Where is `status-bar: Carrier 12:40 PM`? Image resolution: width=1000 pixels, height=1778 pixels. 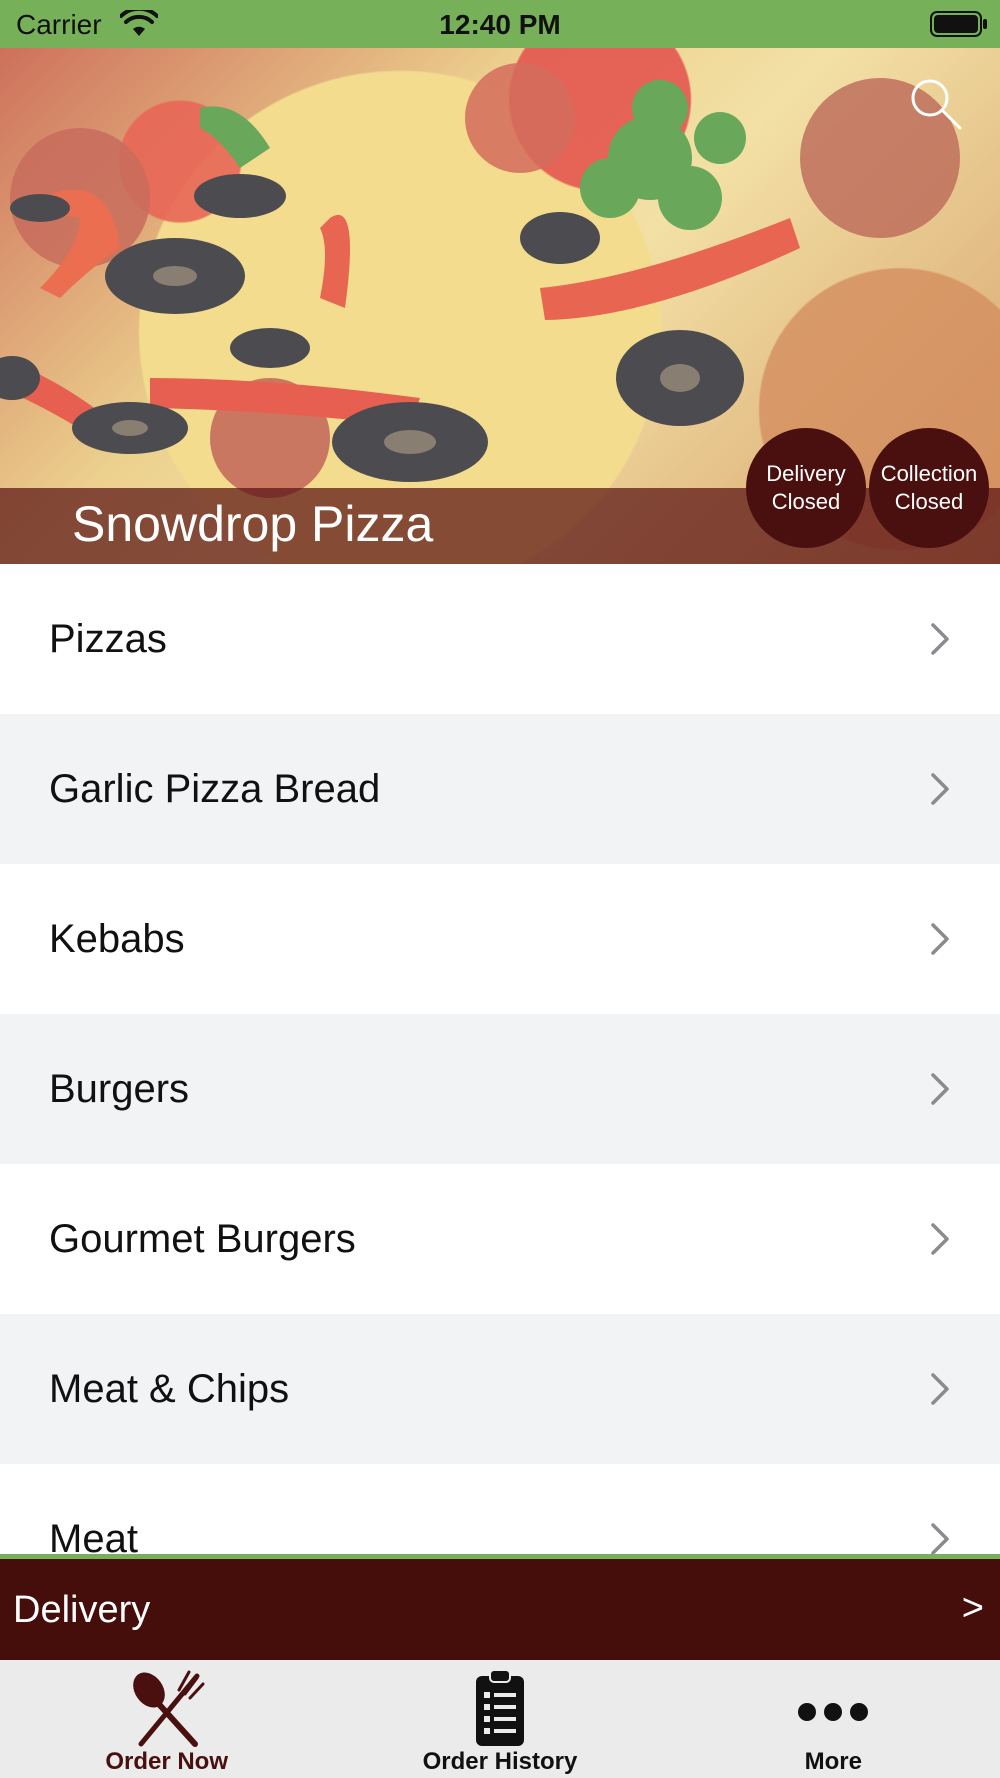 status-bar: Carrier 12:40 PM is located at coordinates (500, 24).